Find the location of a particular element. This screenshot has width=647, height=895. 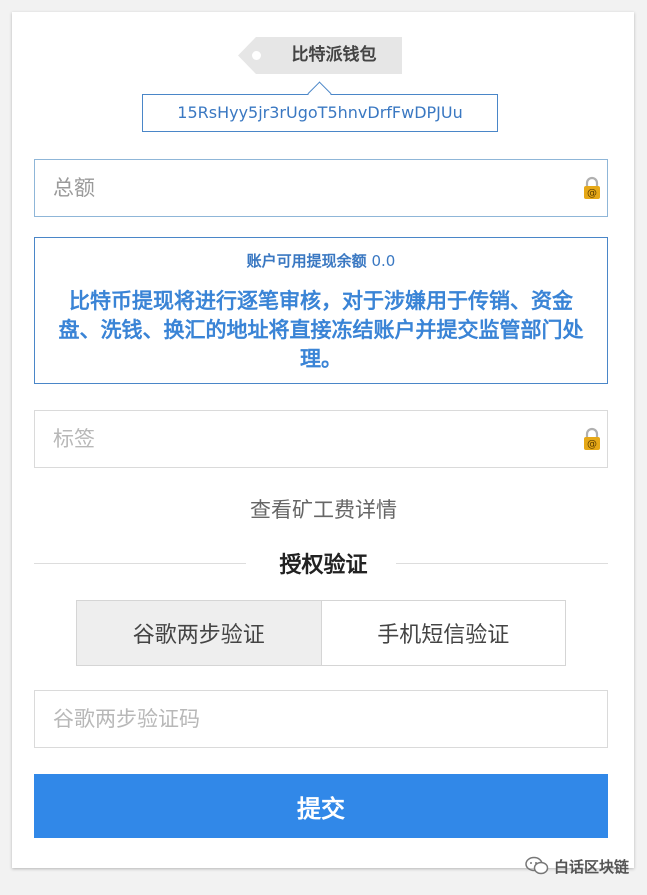

amount-input is located at coordinates (313, 187).